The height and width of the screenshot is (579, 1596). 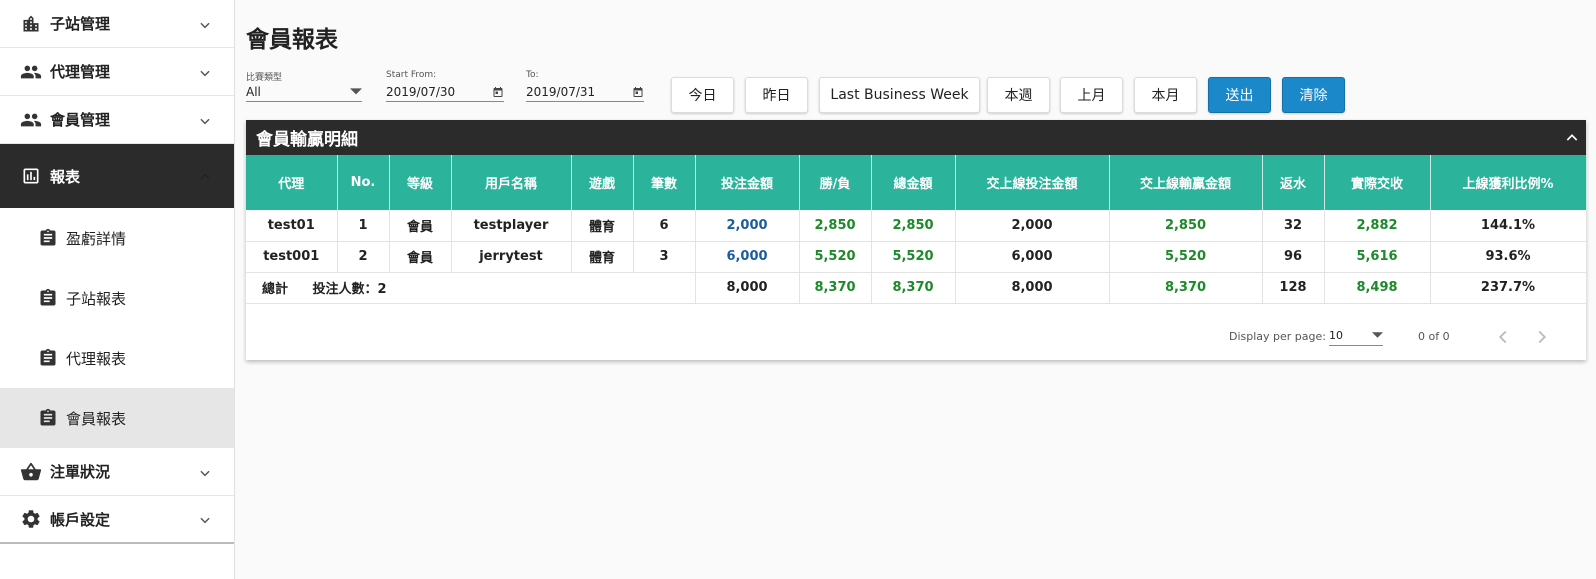 What do you see at coordinates (117, 24) in the screenshot?
I see `sidebar-item-substation: 子站管理` at bounding box center [117, 24].